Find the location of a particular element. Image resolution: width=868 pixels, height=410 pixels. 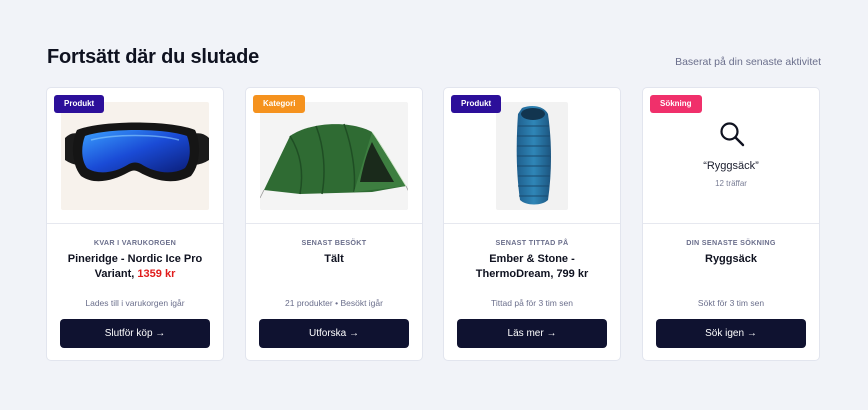

card-meta: Tittad på för 3 tim sen is located at coordinates (532, 303).